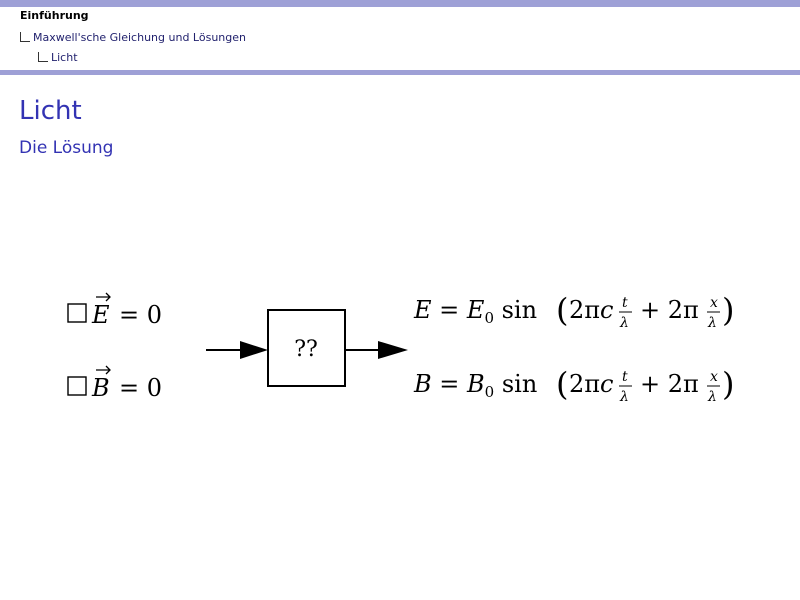  I want to click on equation-b-wave: B = 0, so click(114, 383).